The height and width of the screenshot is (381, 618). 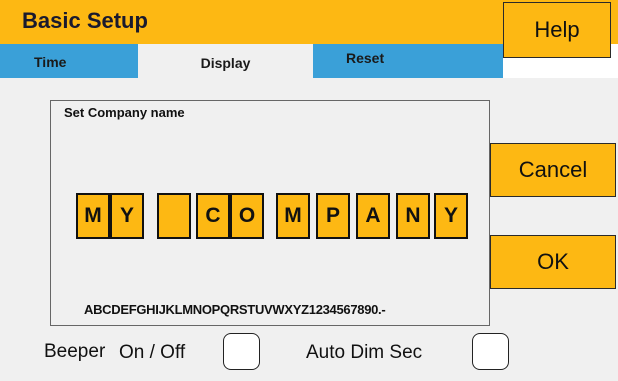 I want to click on tab-bar: Time Display Reset, so click(x=251, y=61).